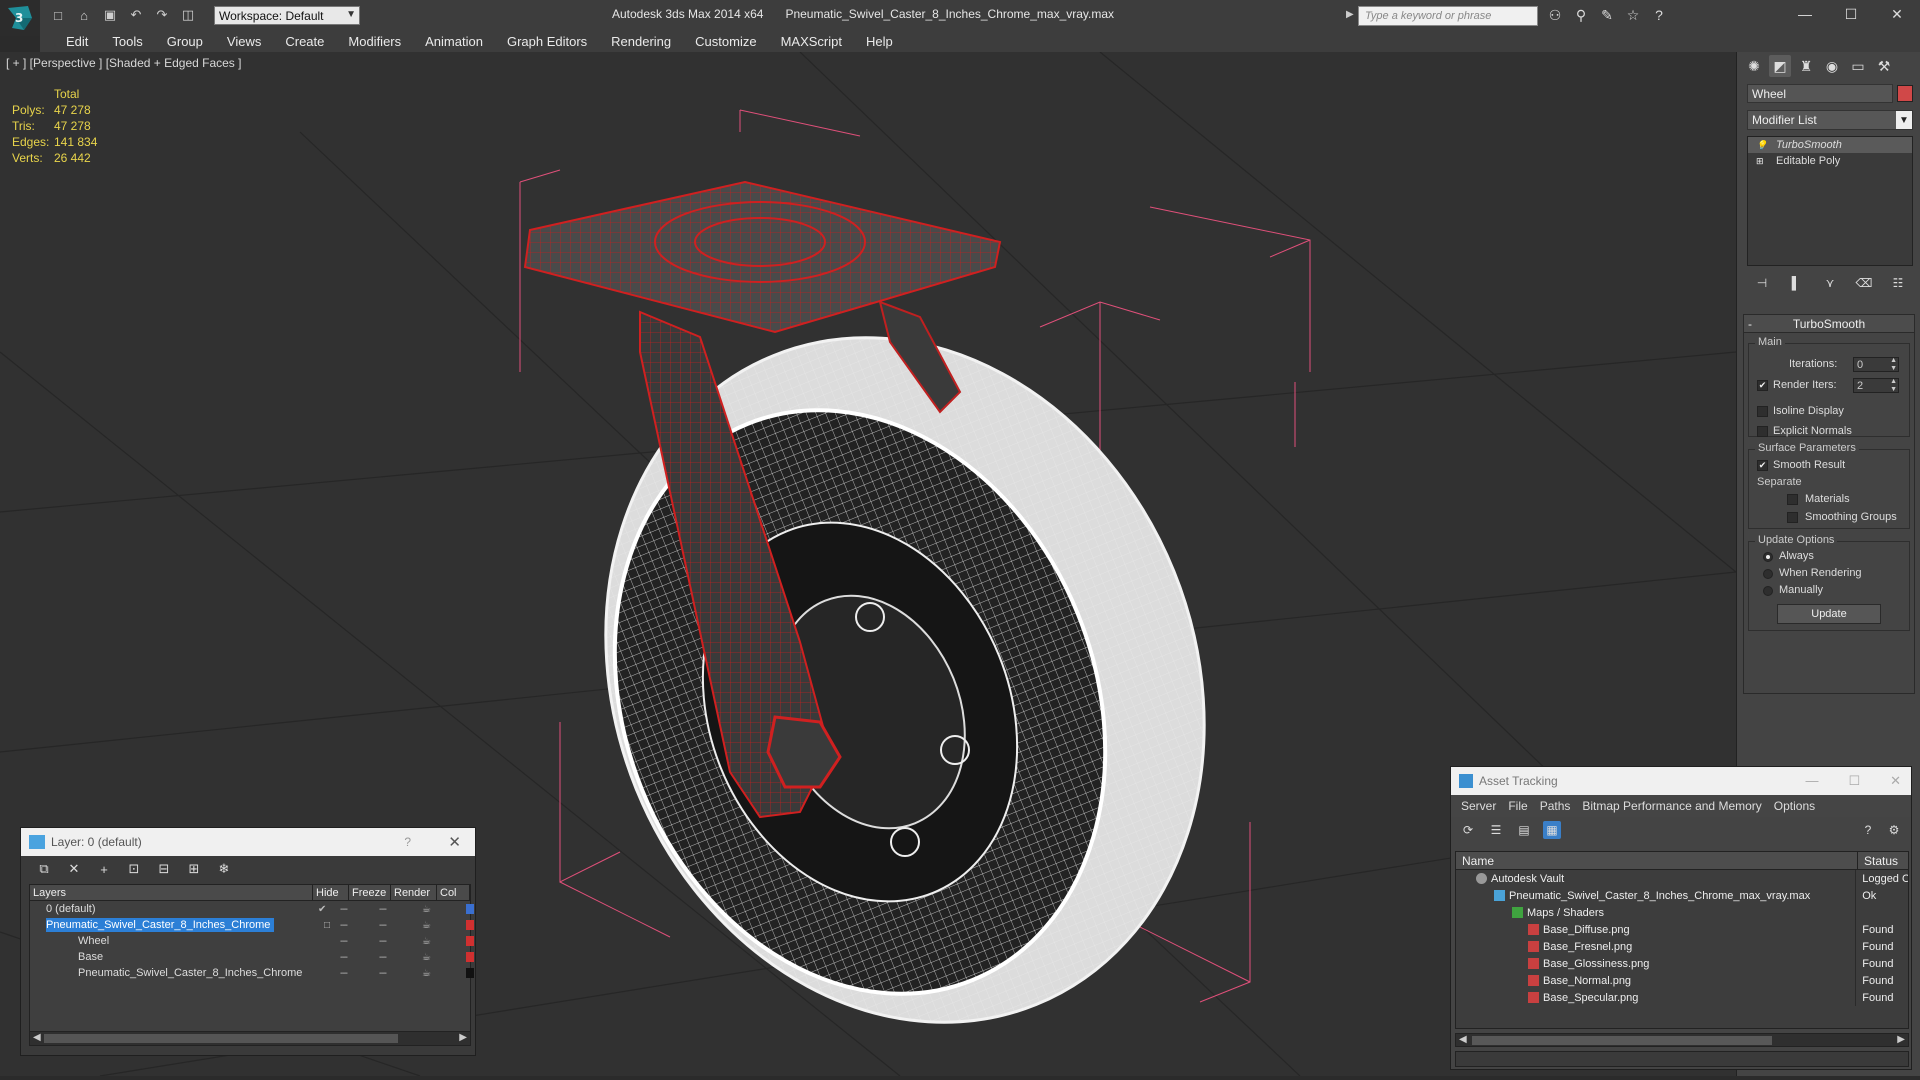 Image resolution: width=1920 pixels, height=1080 pixels. I want to click on stack-item-editable-poly: ⊞ Editable Poly, so click(1830, 161).